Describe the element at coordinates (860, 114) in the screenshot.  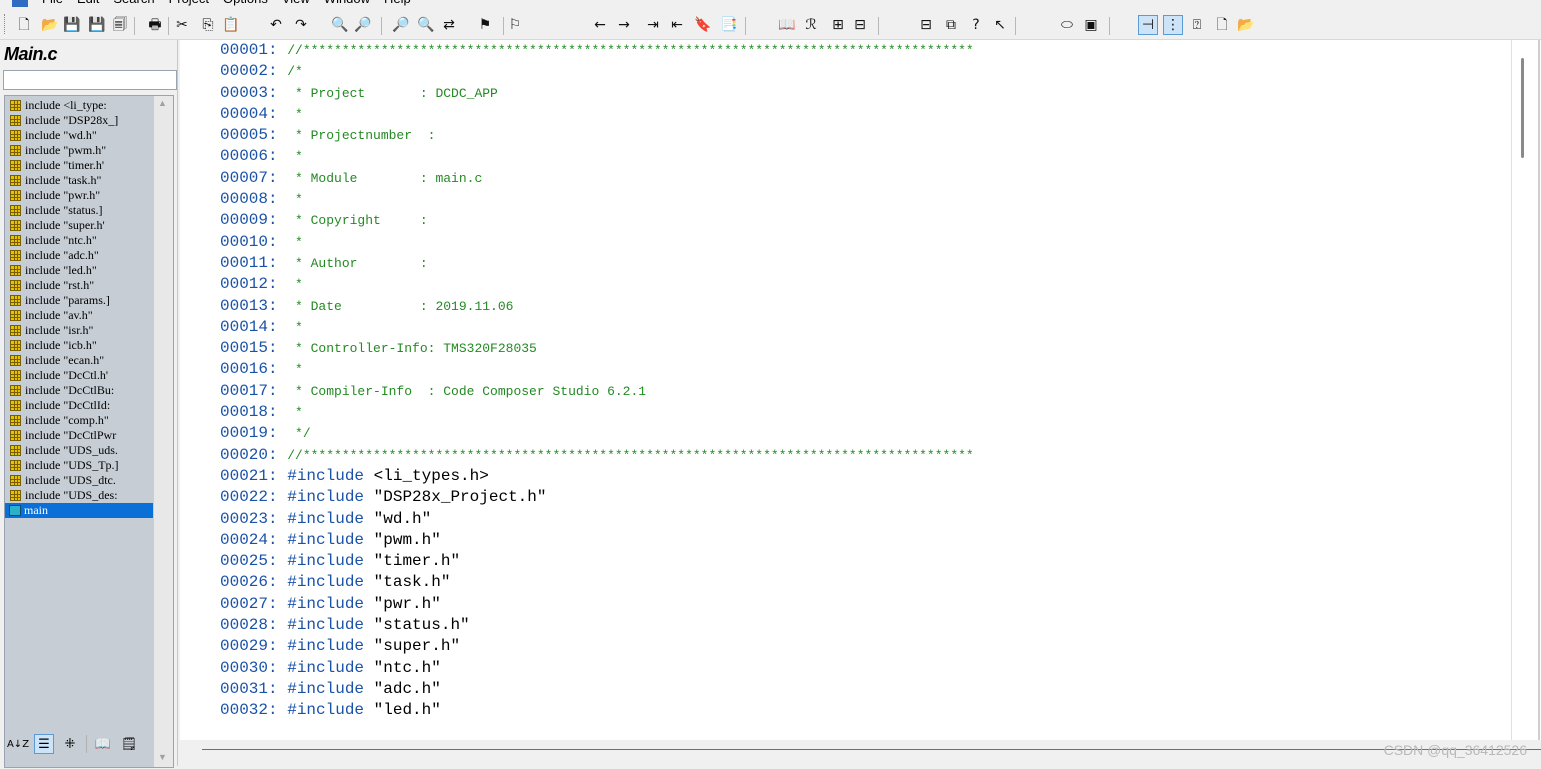
I see `code-line: 00004: *` at that location.